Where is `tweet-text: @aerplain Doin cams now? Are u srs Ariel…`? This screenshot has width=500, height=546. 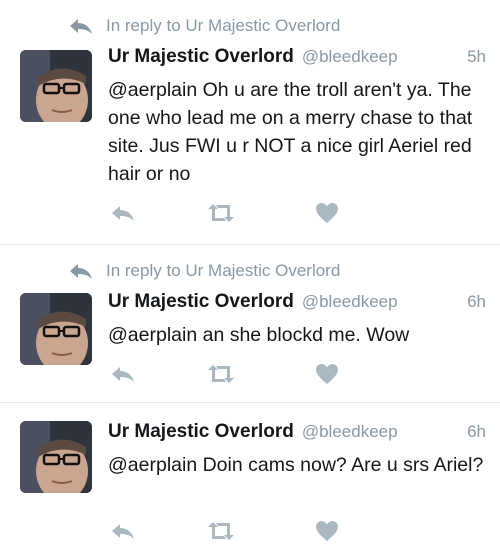 tweet-text: @aerplain Doin cams now? Are u srs Ariel… is located at coordinates (296, 465).